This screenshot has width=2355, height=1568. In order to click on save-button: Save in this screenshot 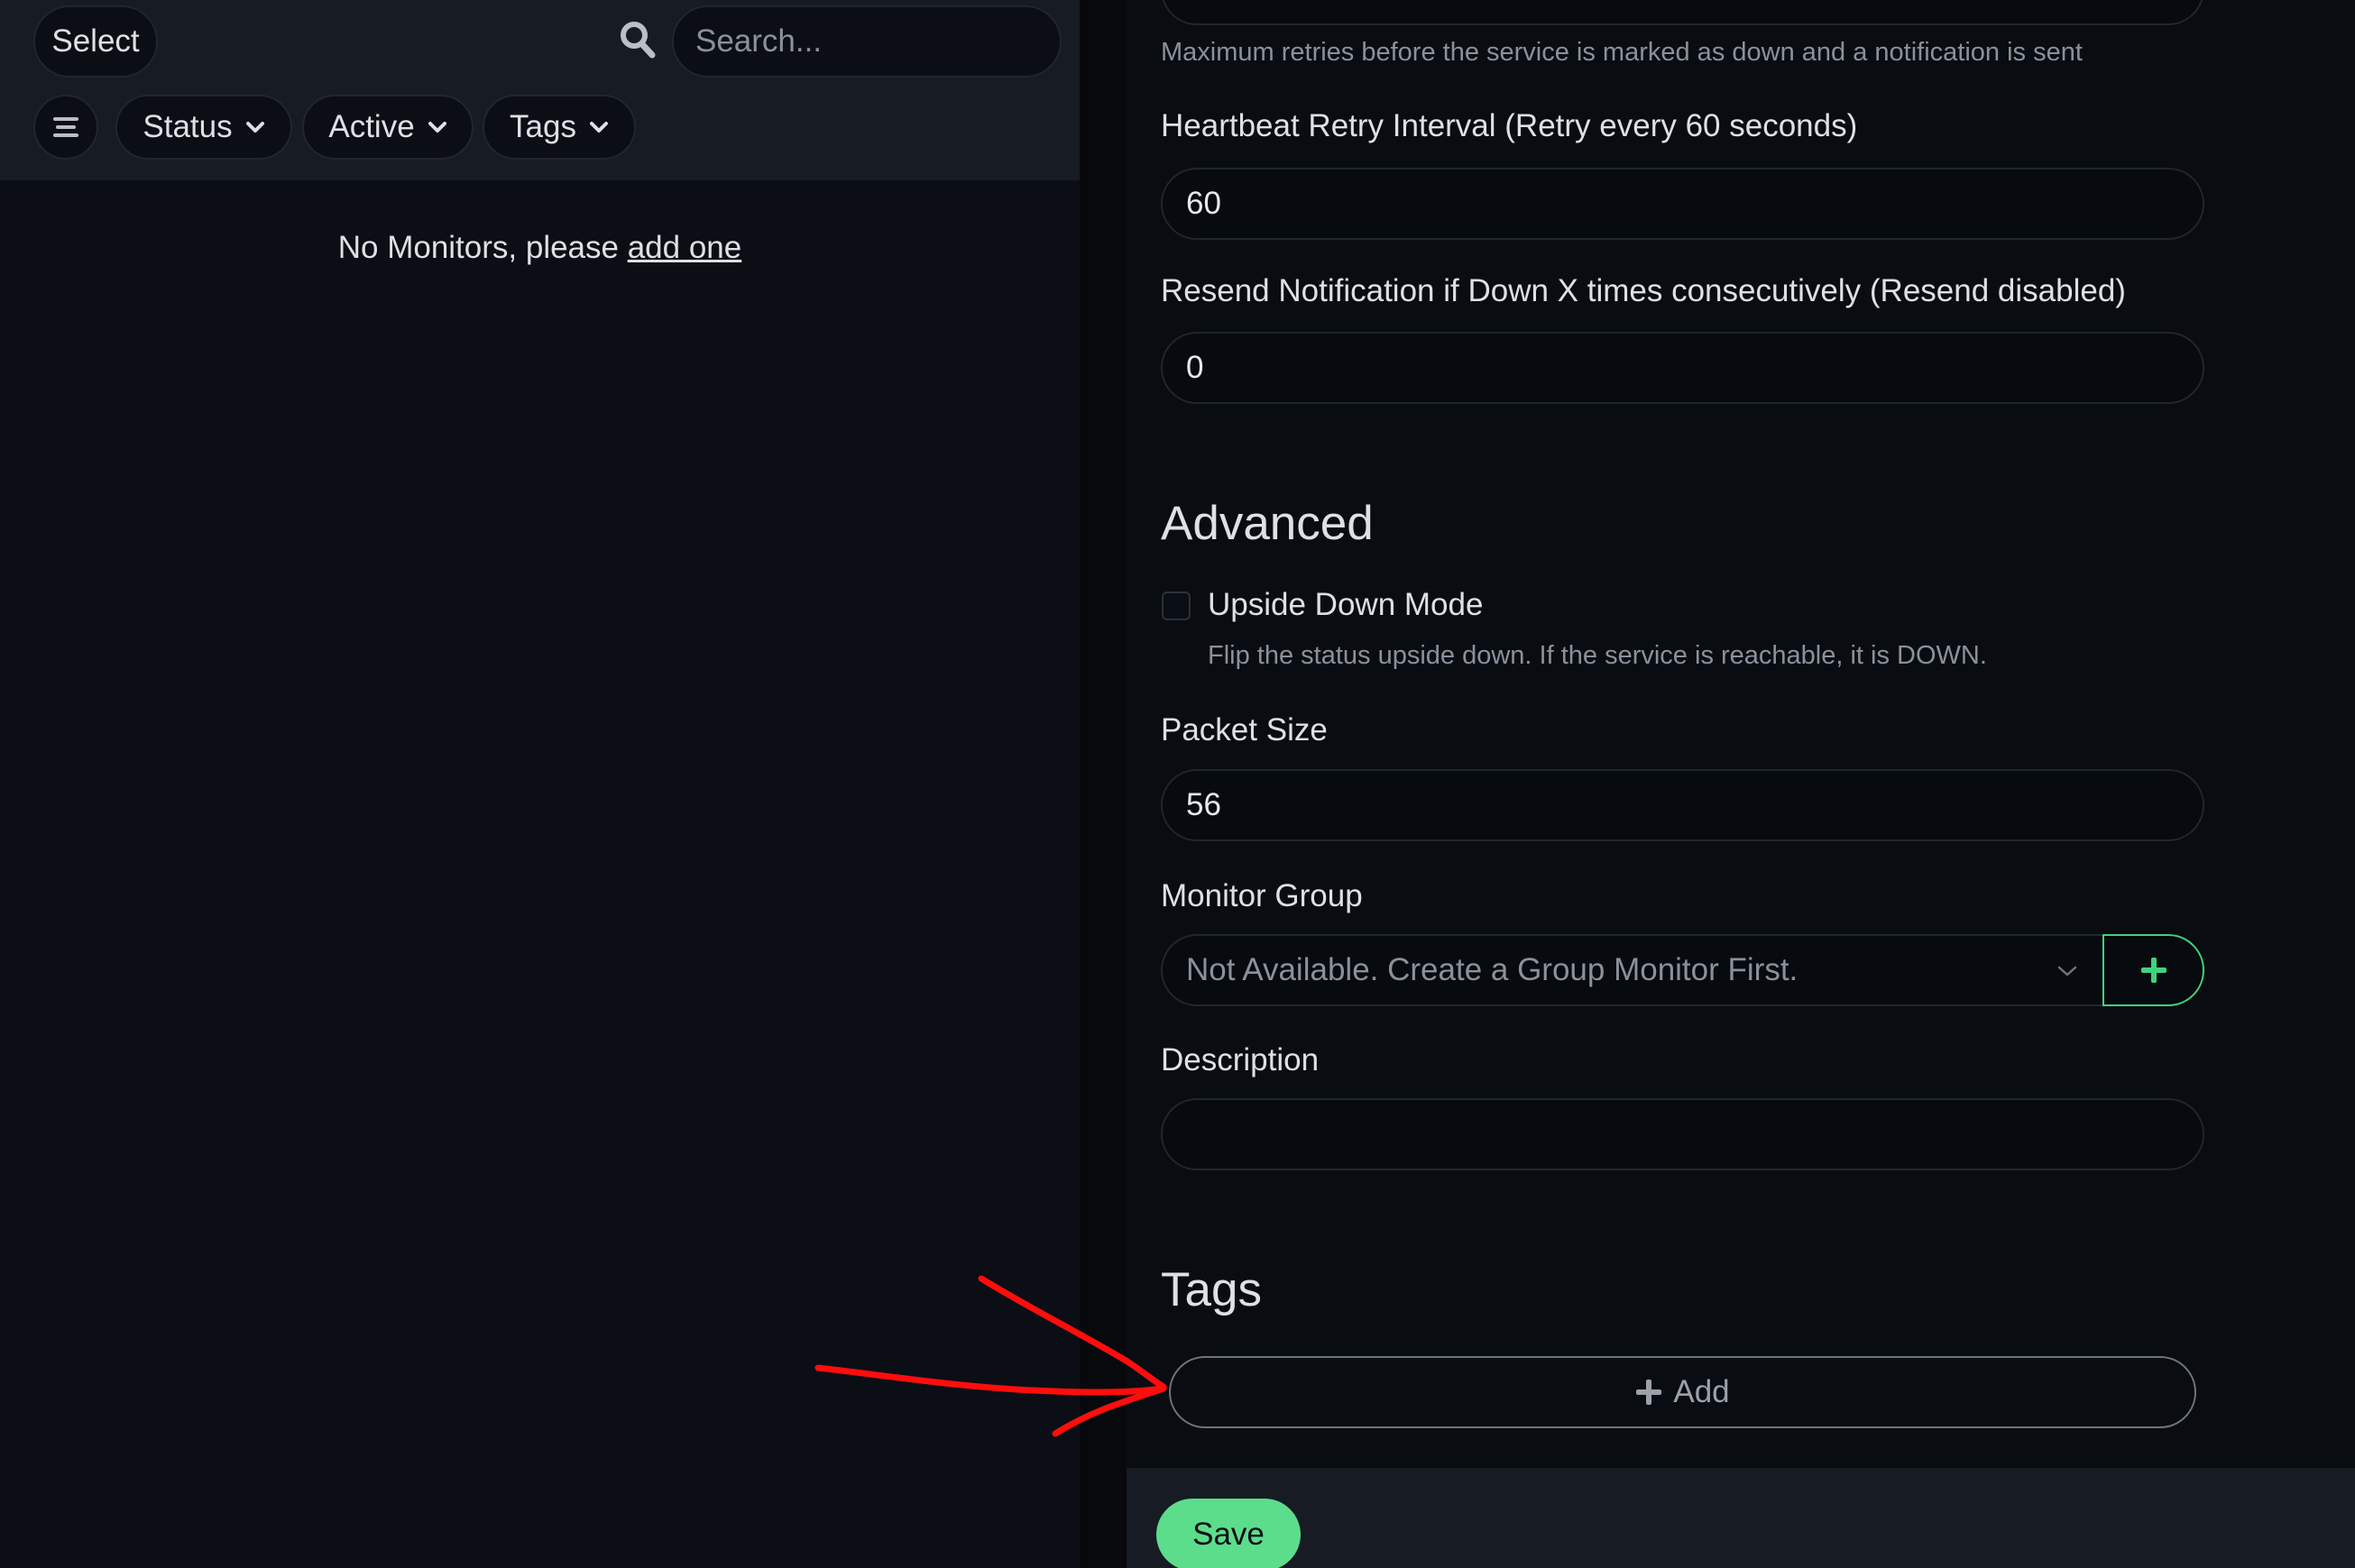, I will do `click(1228, 1533)`.